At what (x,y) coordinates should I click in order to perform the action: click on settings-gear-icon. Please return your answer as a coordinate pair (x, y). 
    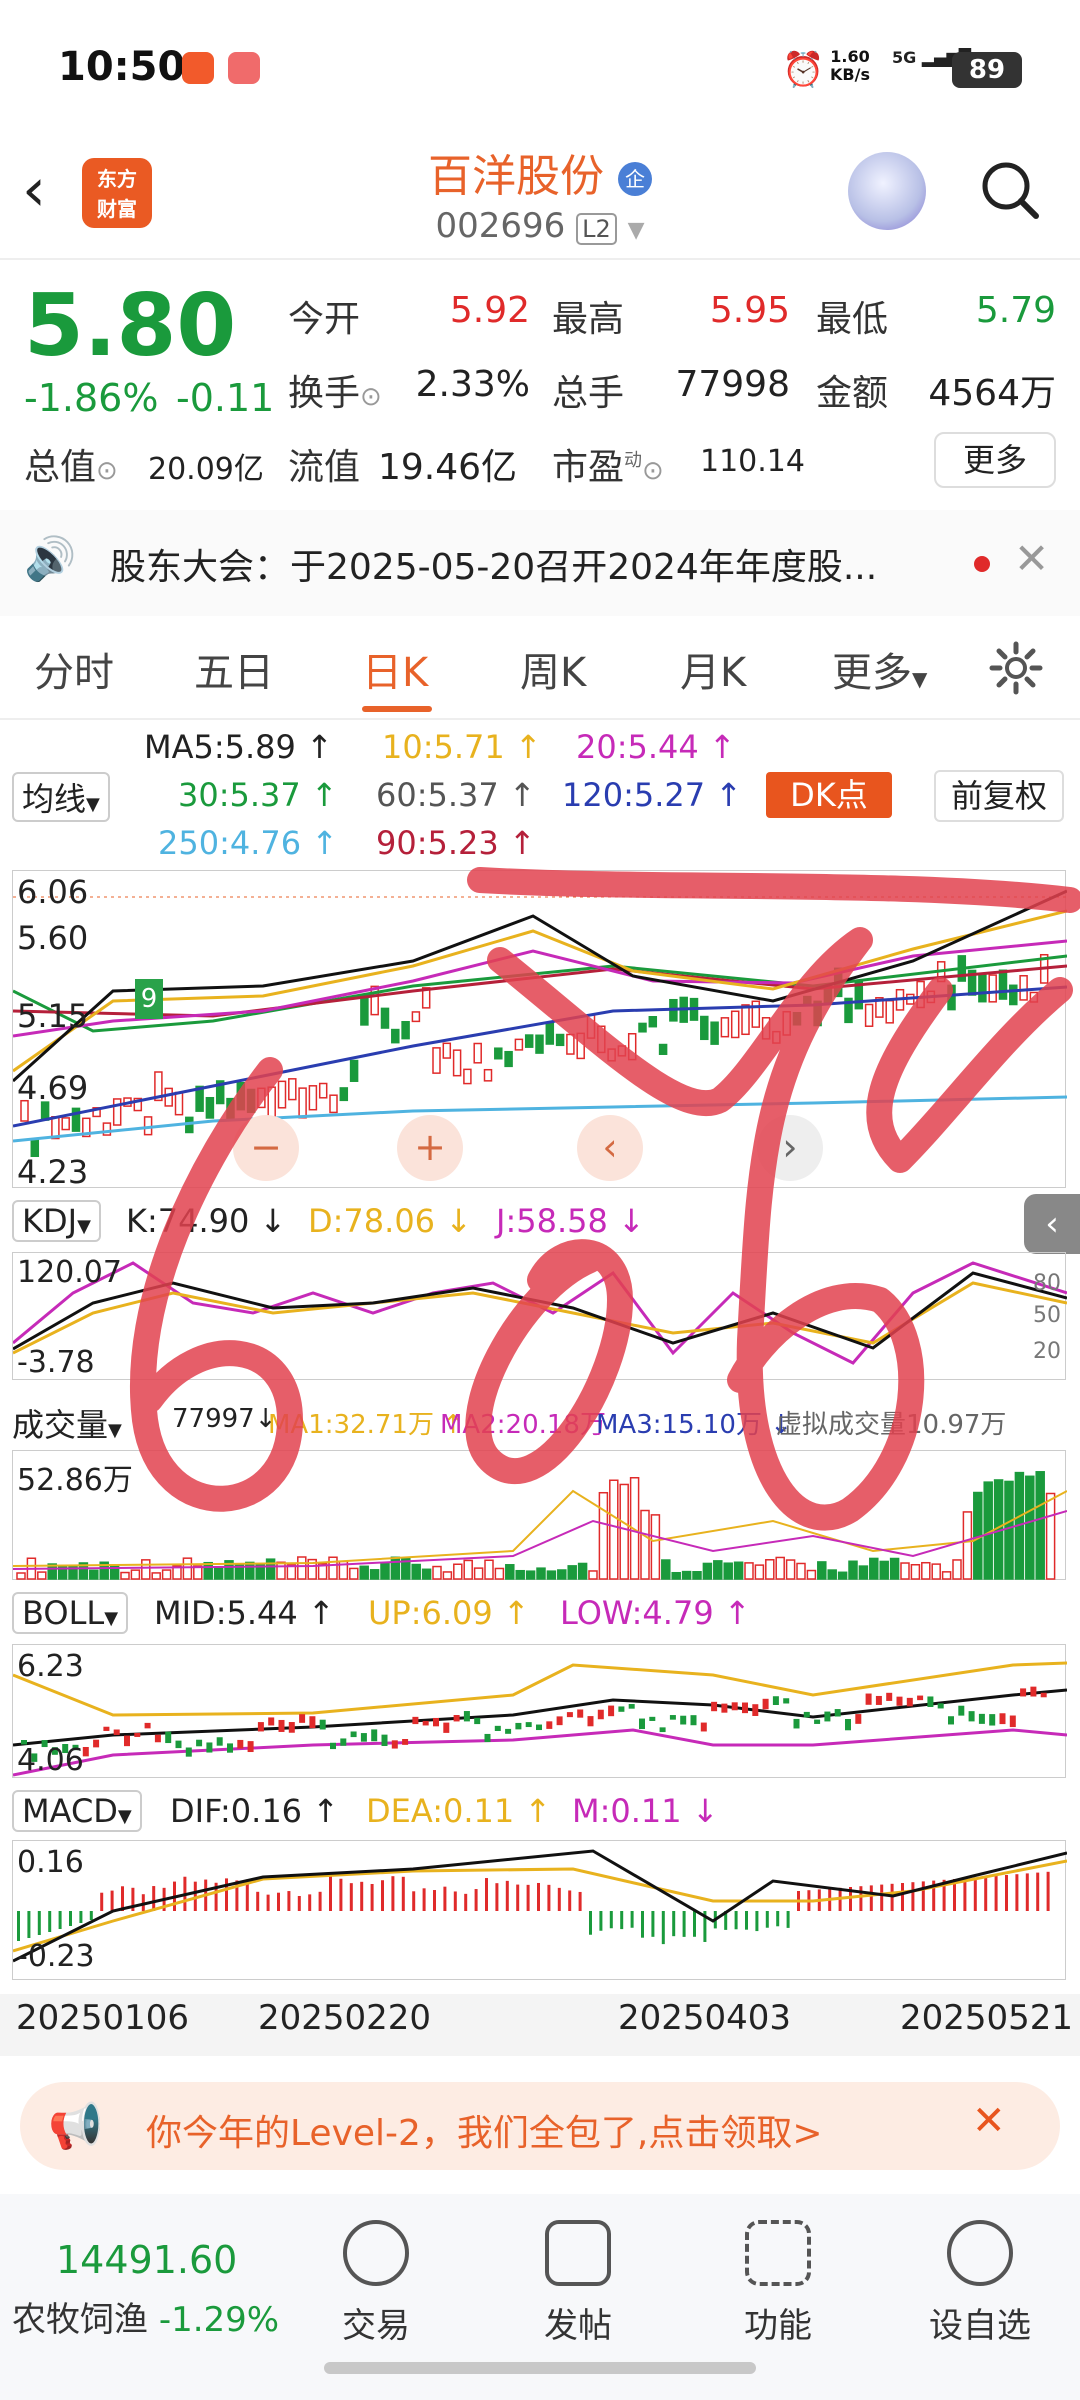
    Looking at the image, I should click on (1016, 668).